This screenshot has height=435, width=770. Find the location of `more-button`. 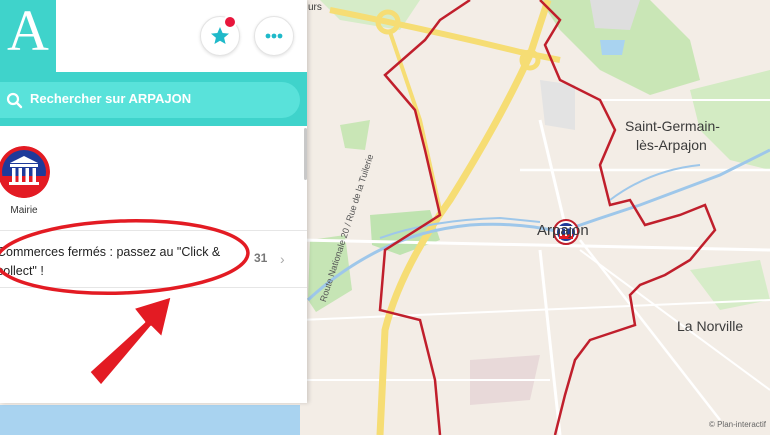

more-button is located at coordinates (274, 36).